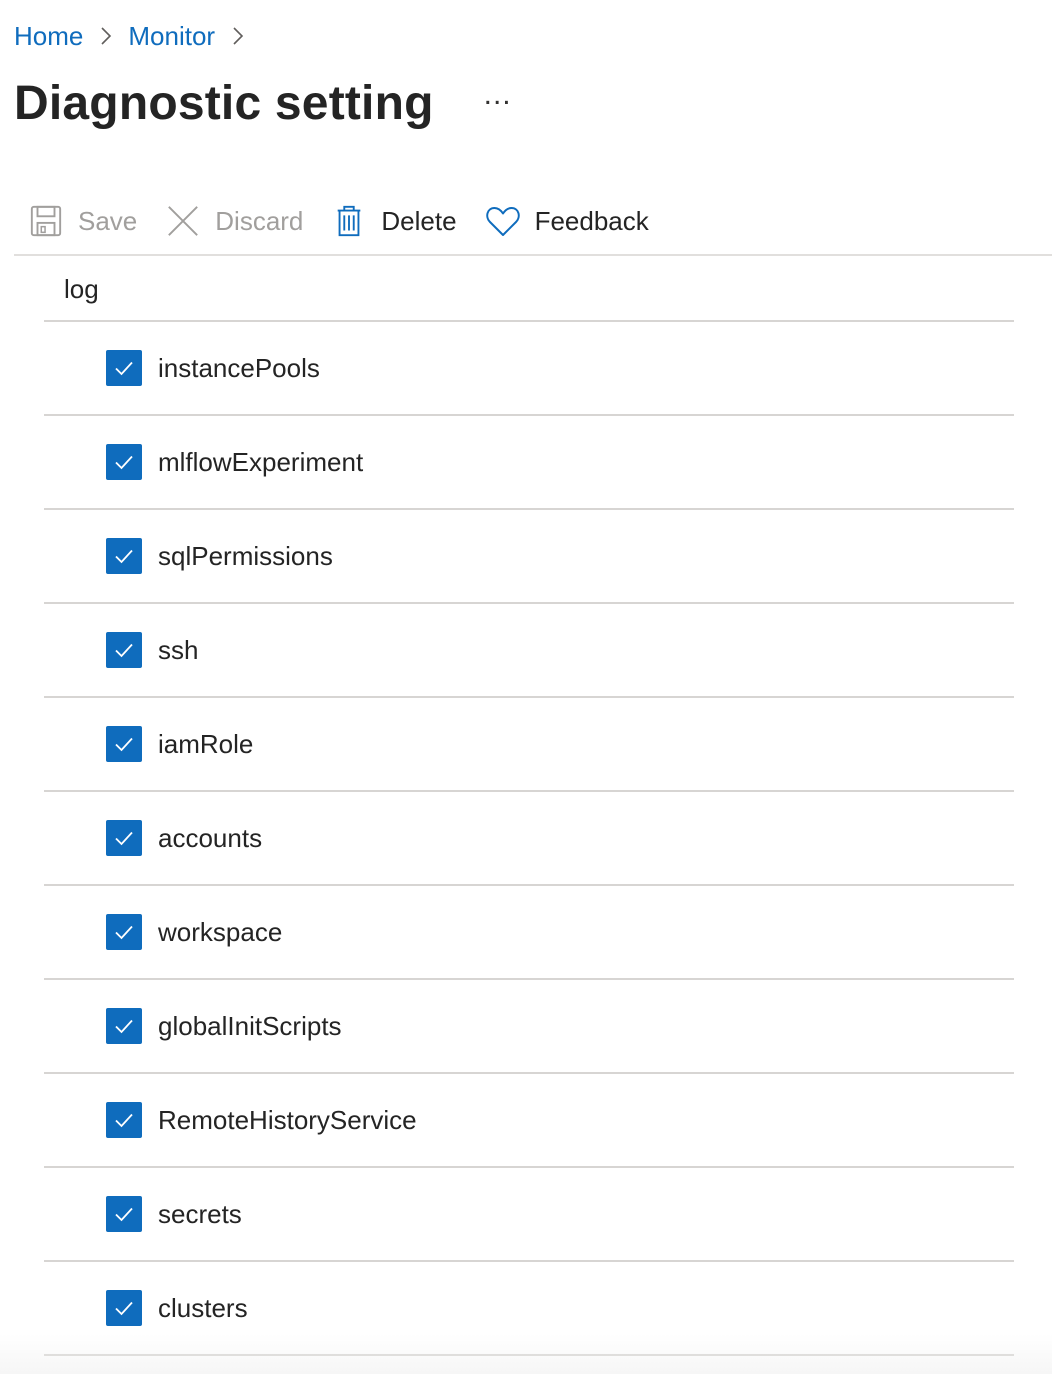 This screenshot has height=1374, width=1052. Describe the element at coordinates (108, 220) in the screenshot. I see `save-label: Save` at that location.